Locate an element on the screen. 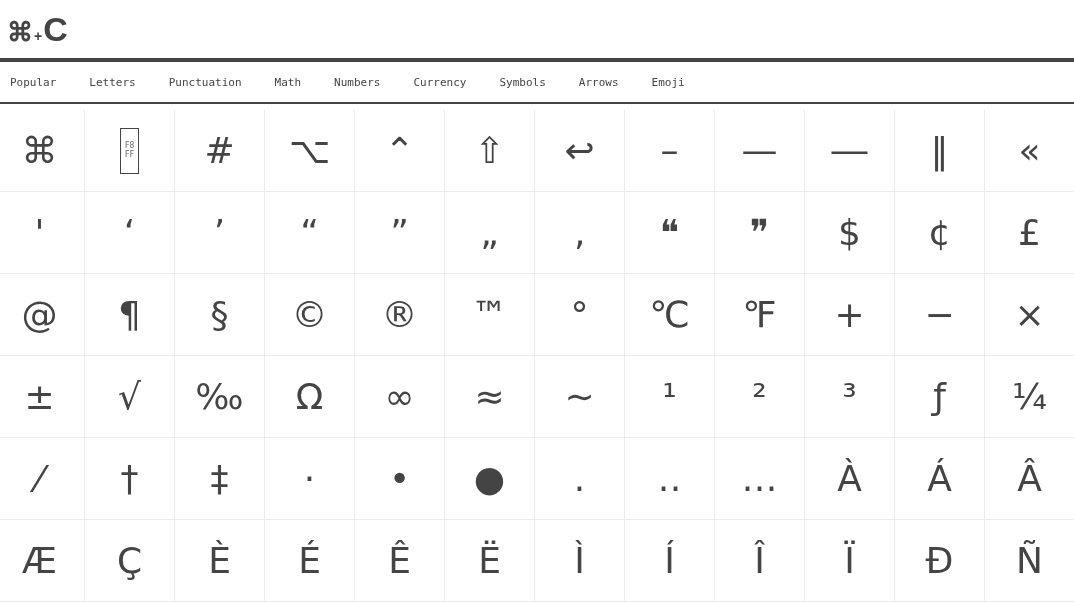 Image resolution: width=1074 pixels, height=604 pixels. symbol-tile: ⌃ is located at coordinates (400, 151).